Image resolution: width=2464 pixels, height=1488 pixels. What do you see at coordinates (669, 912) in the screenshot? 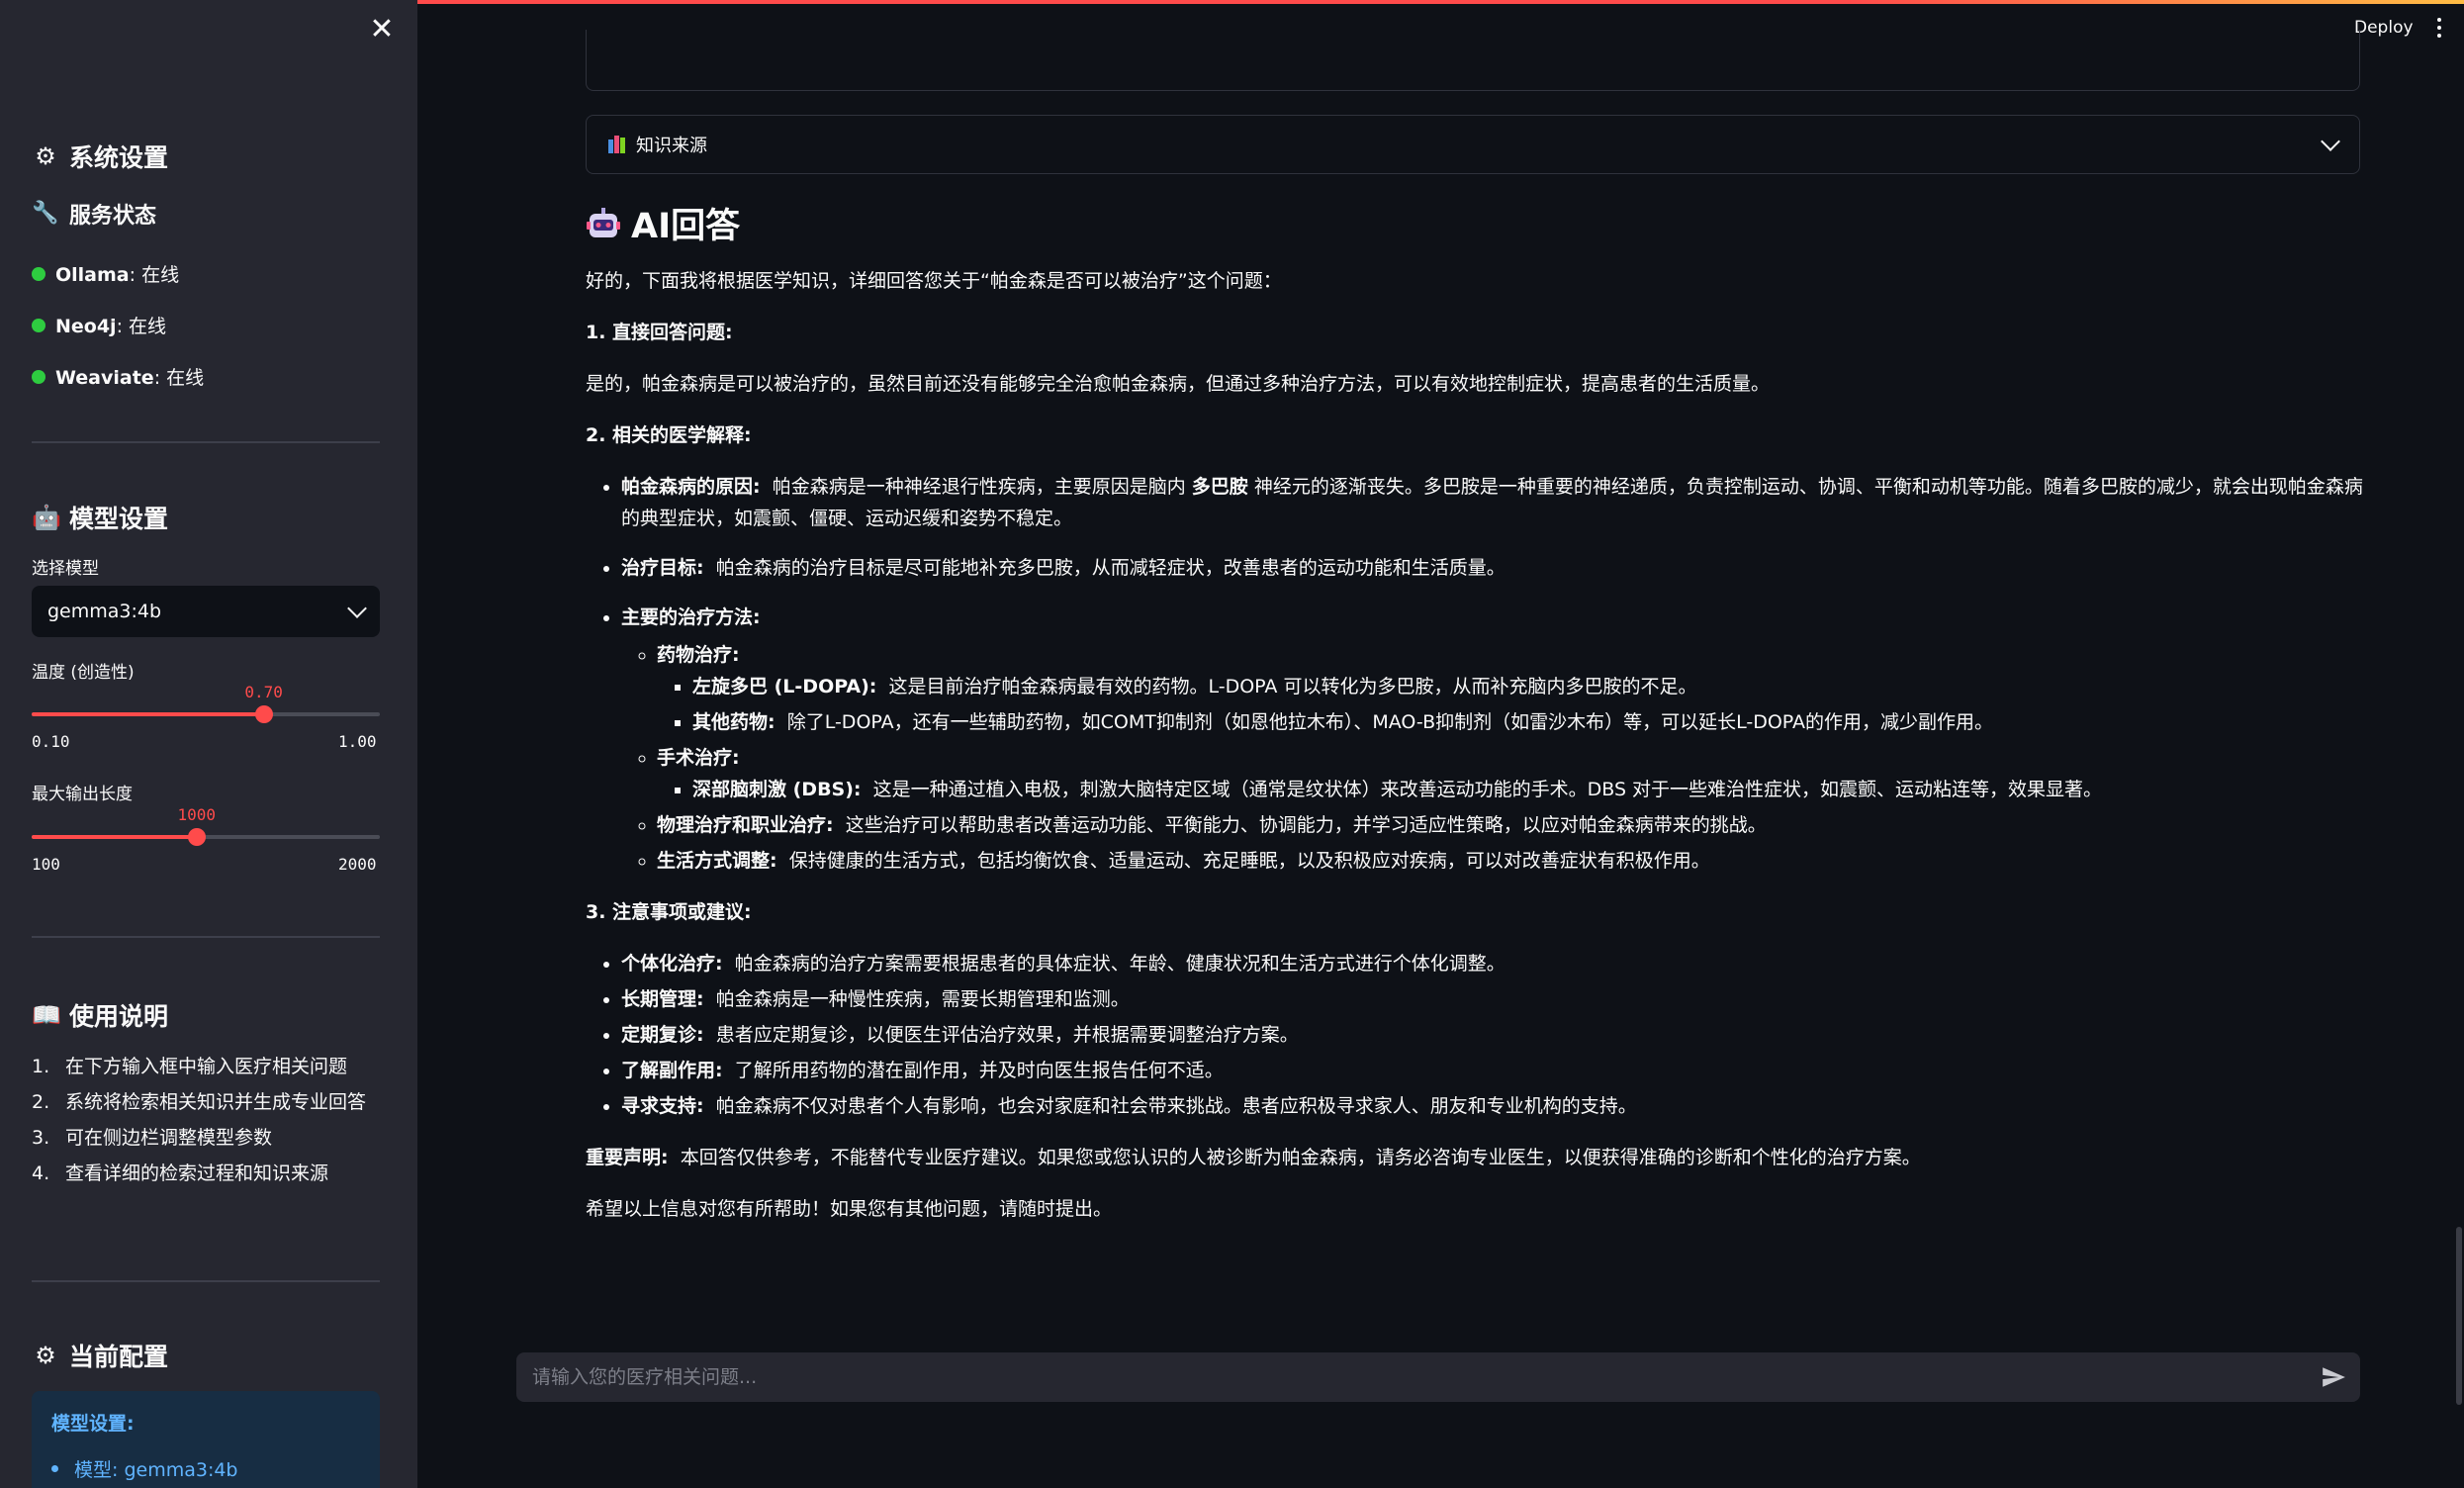
I see `section-heading: 3. 注意事项或建议:` at bounding box center [669, 912].